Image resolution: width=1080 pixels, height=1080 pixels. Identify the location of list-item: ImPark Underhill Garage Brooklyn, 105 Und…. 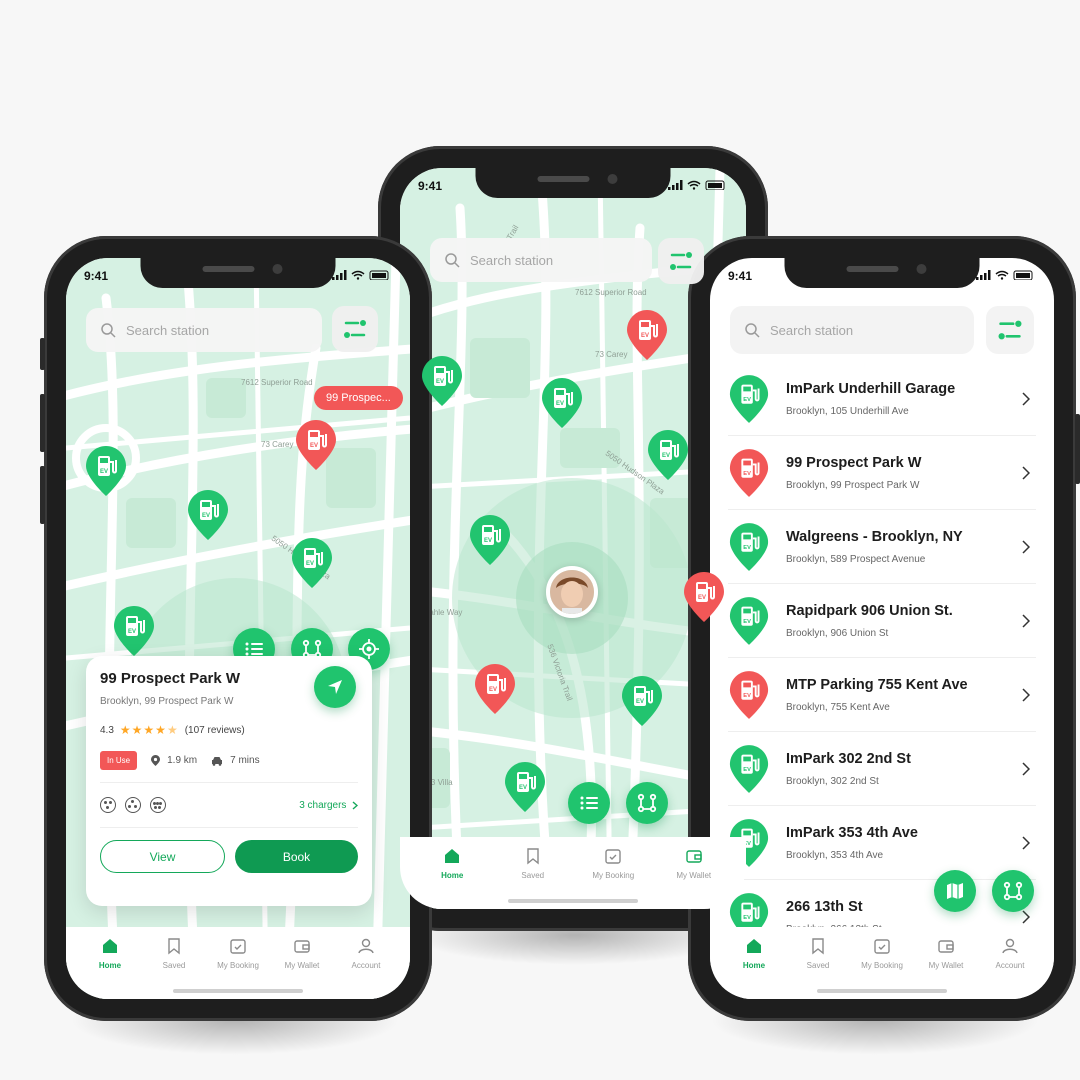
(882, 399).